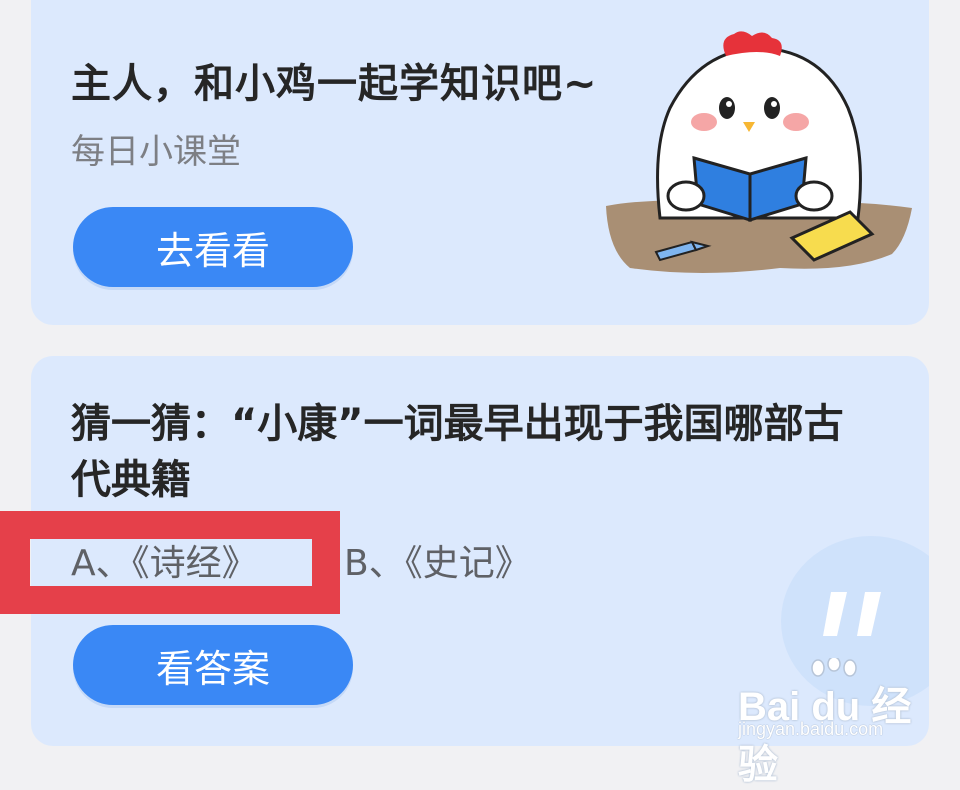  Describe the element at coordinates (759, 152) in the screenshot. I see `chicken-mascot-icon` at that location.